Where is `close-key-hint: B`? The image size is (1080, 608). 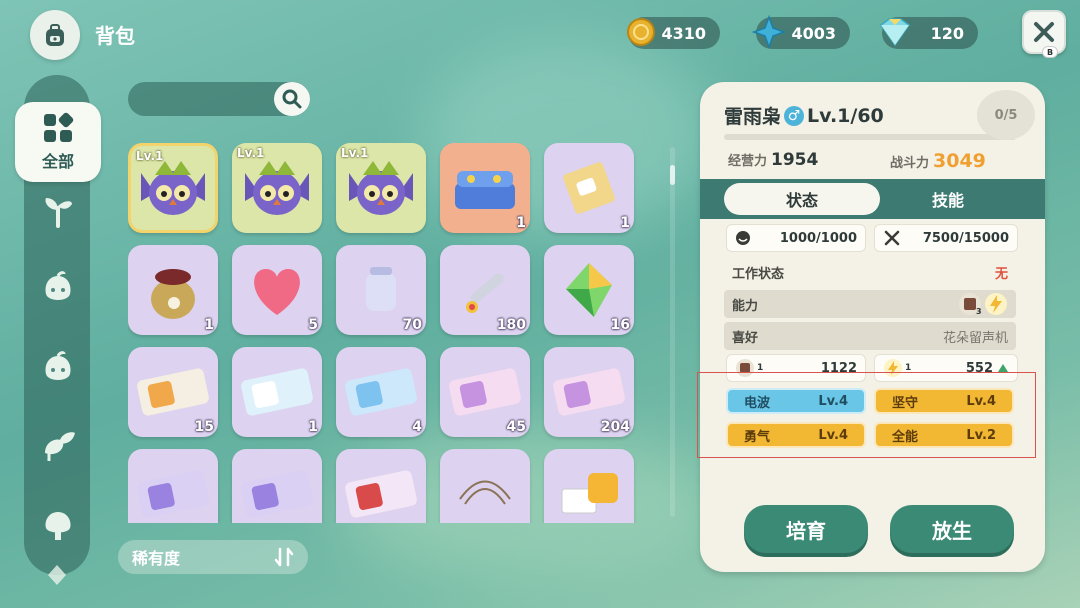 close-key-hint: B is located at coordinates (1050, 52).